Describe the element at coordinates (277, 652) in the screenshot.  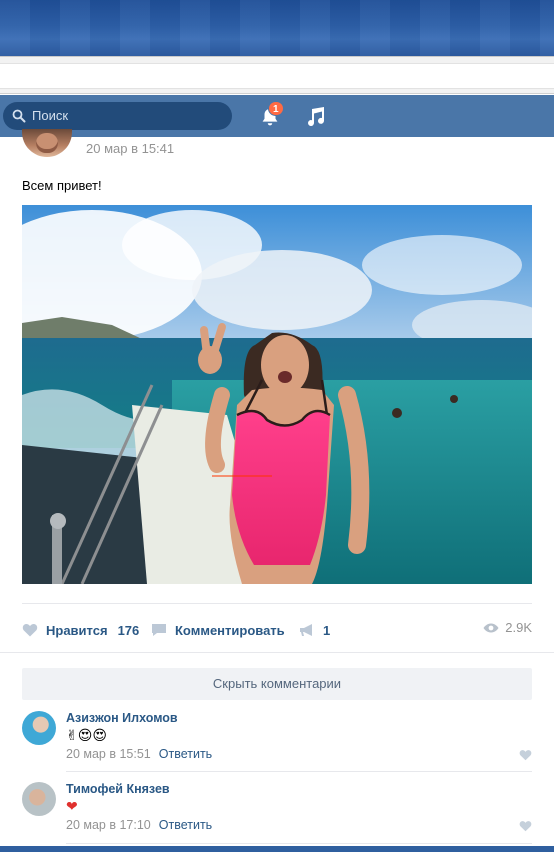
I see `comments-divider` at that location.